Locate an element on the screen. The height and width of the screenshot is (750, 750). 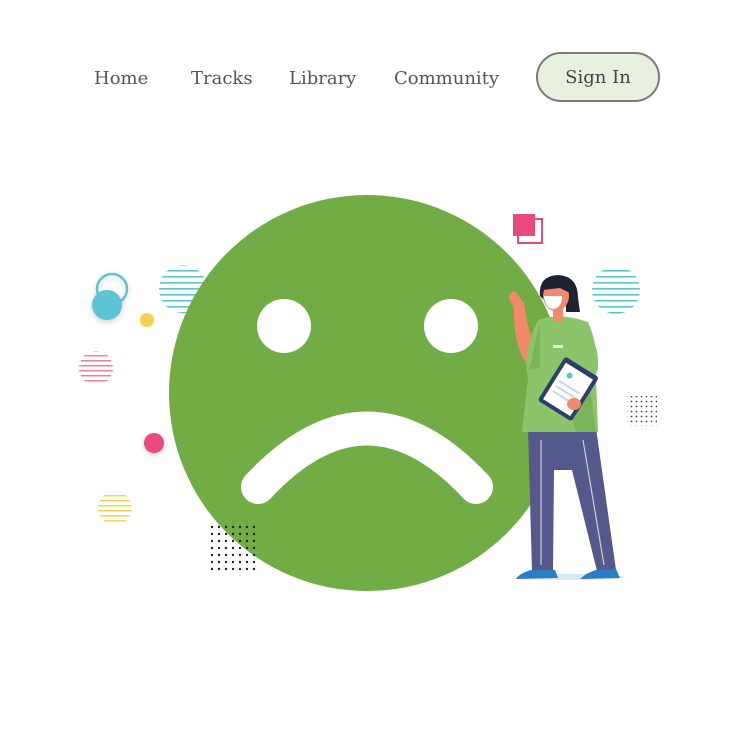
decor-teal-striped-circle-right-icon is located at coordinates (616, 290).